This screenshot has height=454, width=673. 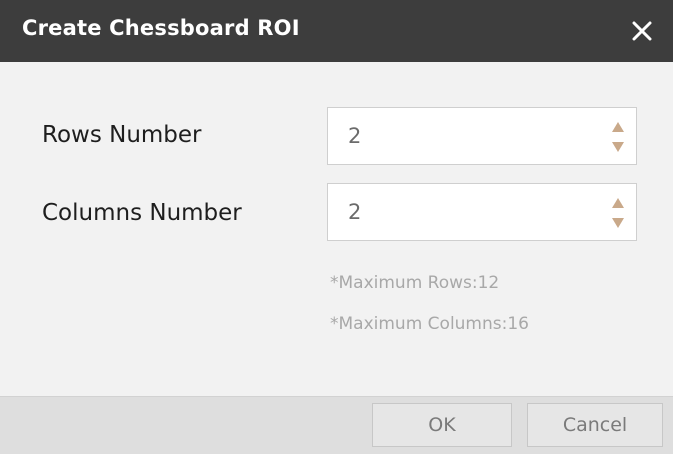 I want to click on close-icon, so click(x=642, y=31).